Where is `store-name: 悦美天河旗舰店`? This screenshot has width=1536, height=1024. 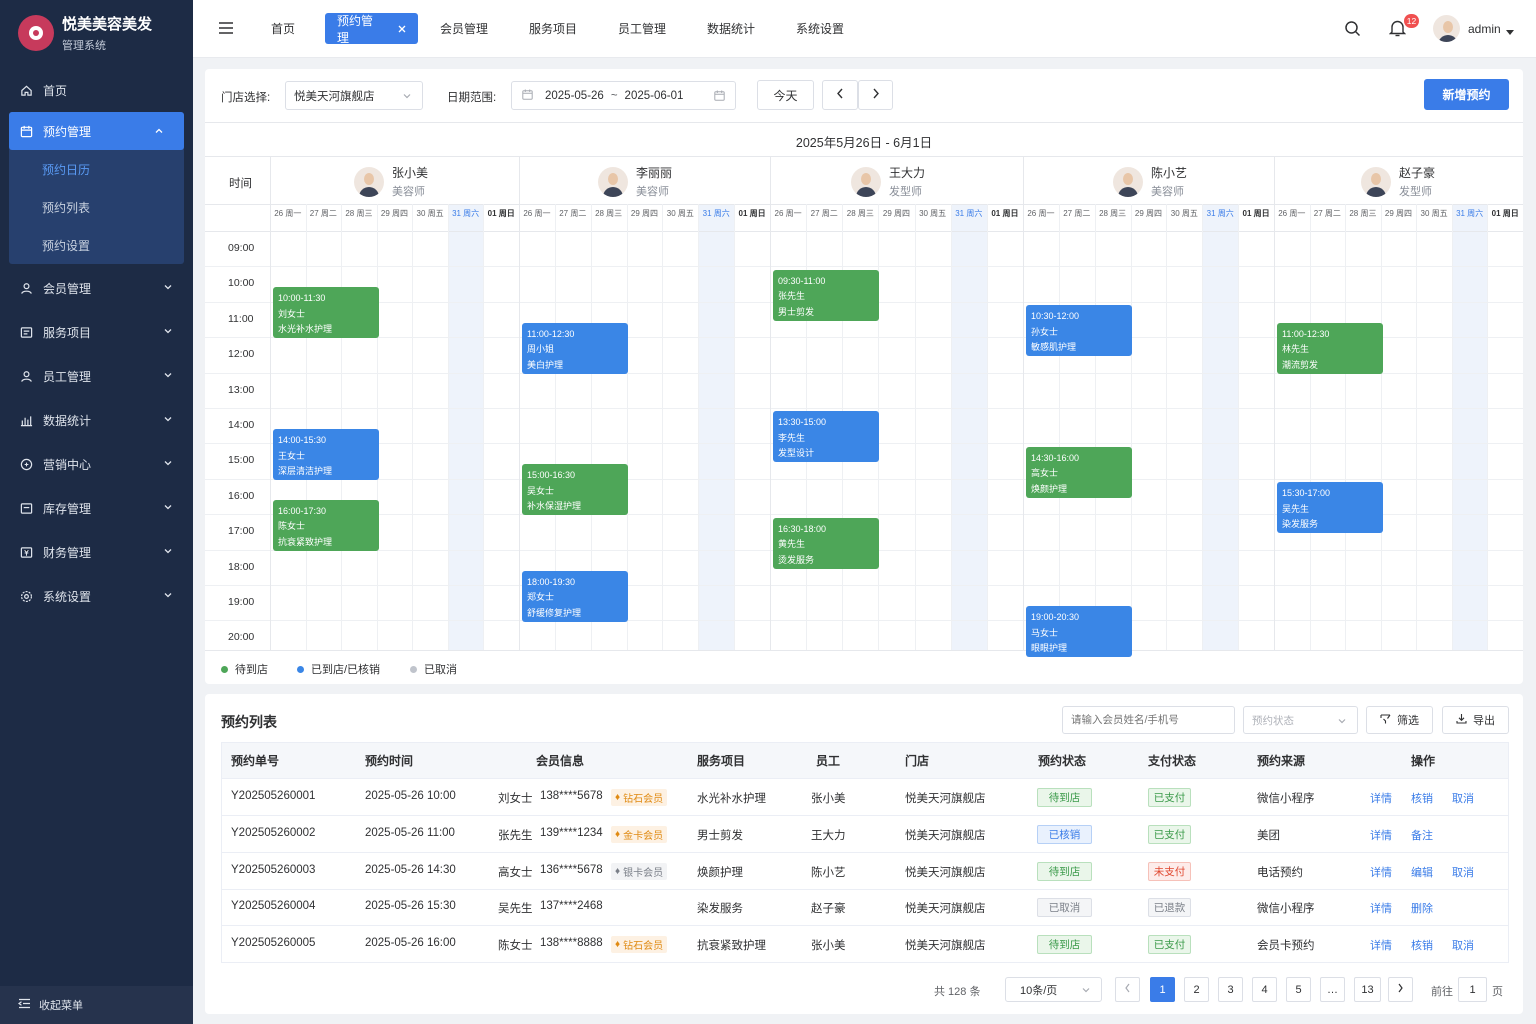 store-name: 悦美天河旗舰店 is located at coordinates (945, 946).